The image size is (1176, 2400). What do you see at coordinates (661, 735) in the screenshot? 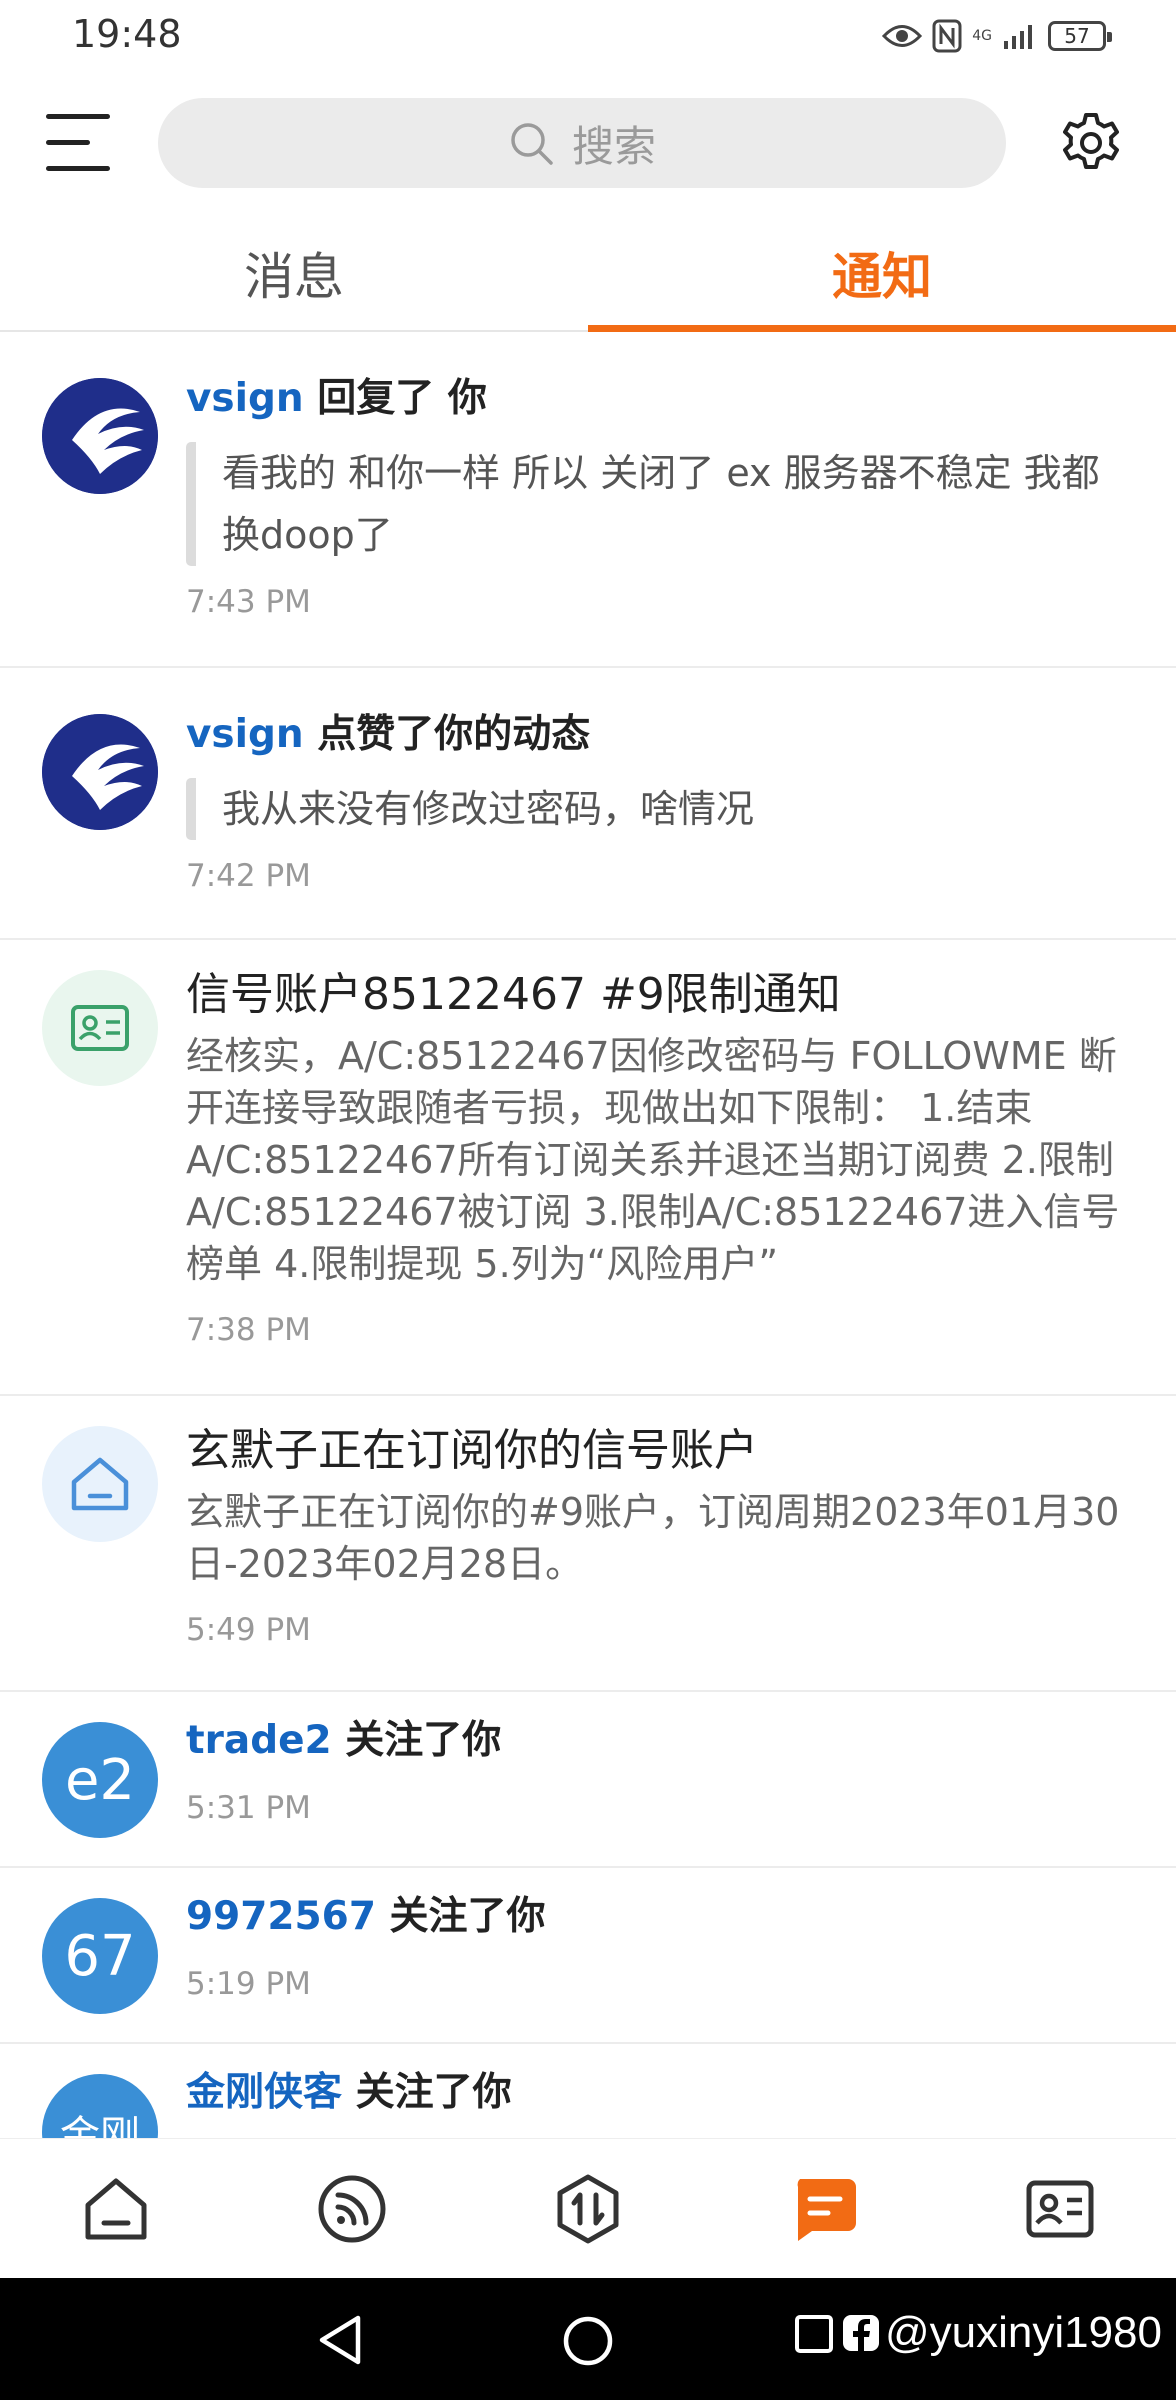
I see `notification-heading: vsign 点赞了你的动态` at bounding box center [661, 735].